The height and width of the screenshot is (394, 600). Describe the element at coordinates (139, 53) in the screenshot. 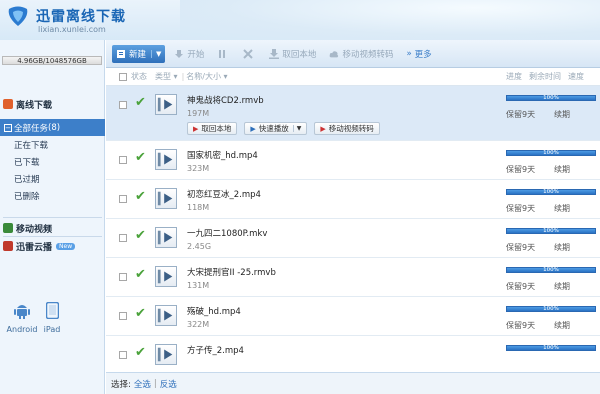

I see `new-task-button: 新建 ▼` at that location.